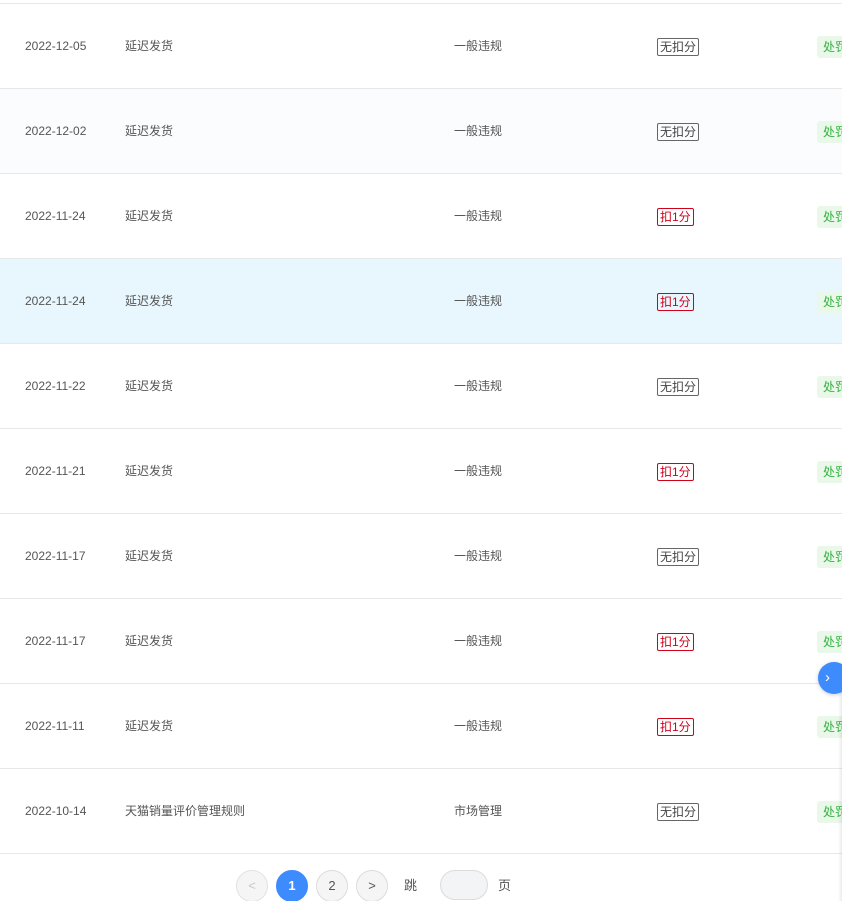 The height and width of the screenshot is (901, 842). Describe the element at coordinates (421, 726) in the screenshot. I see `table-row: 2022-11-11 延迟发货 一般违规 扣1分 处罚` at that location.